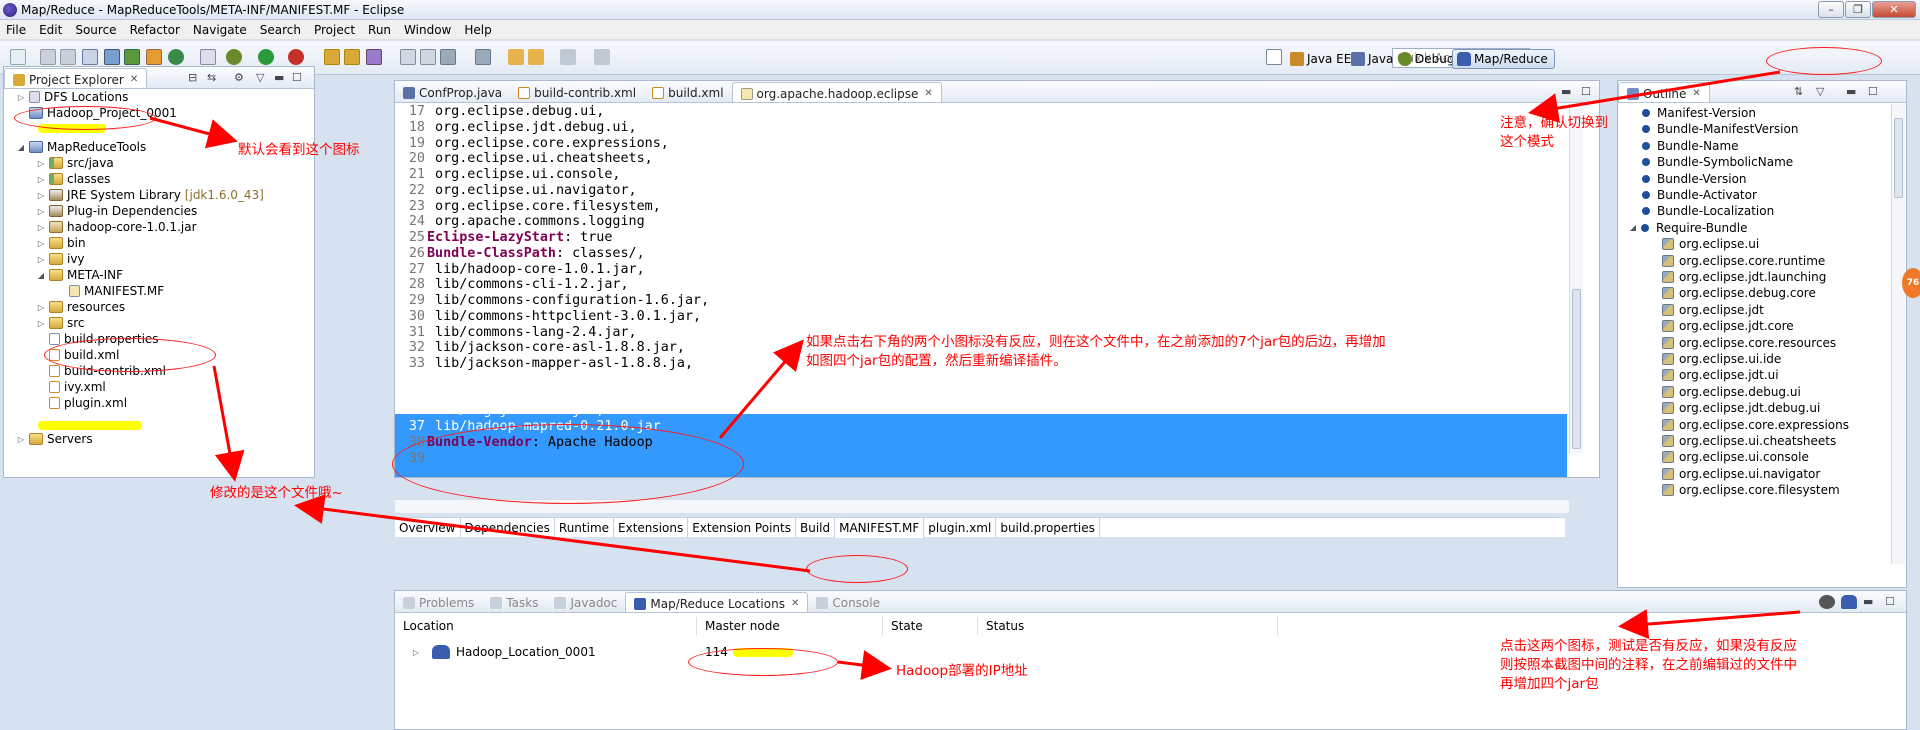  What do you see at coordinates (742, 527) in the screenshot?
I see `page-extension-points: Extension Points` at bounding box center [742, 527].